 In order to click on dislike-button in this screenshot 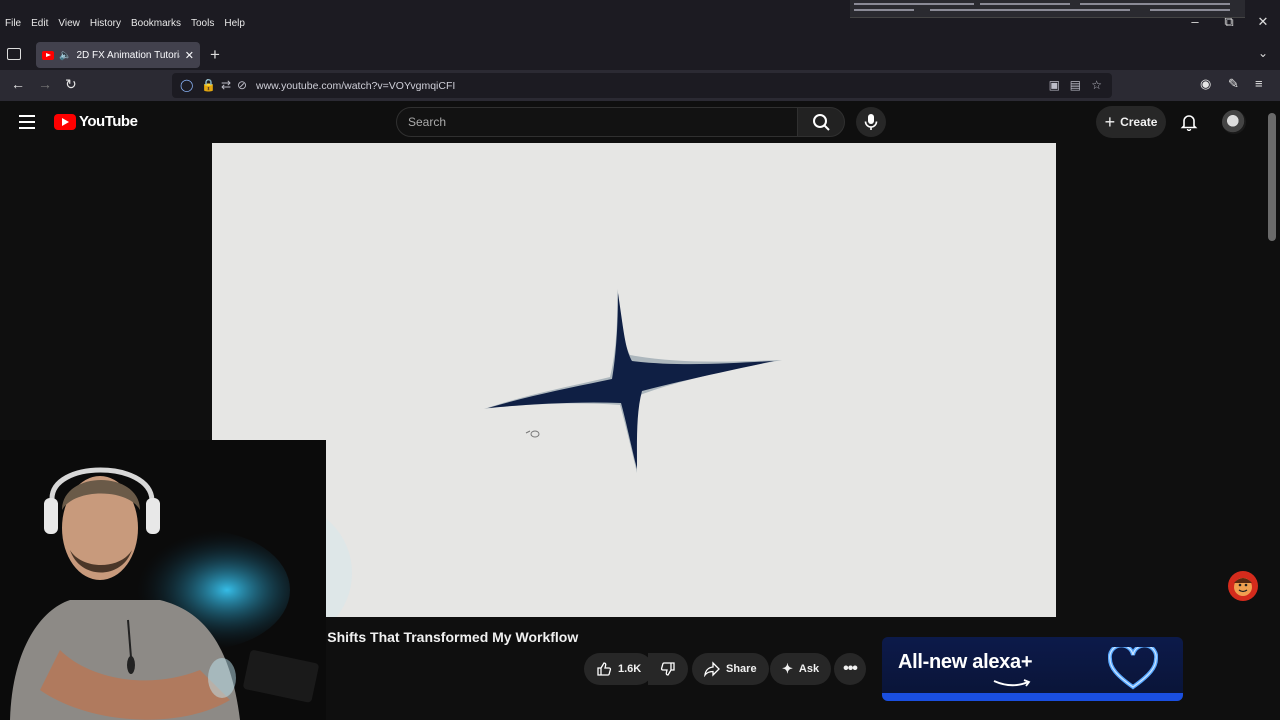, I will do `click(668, 669)`.